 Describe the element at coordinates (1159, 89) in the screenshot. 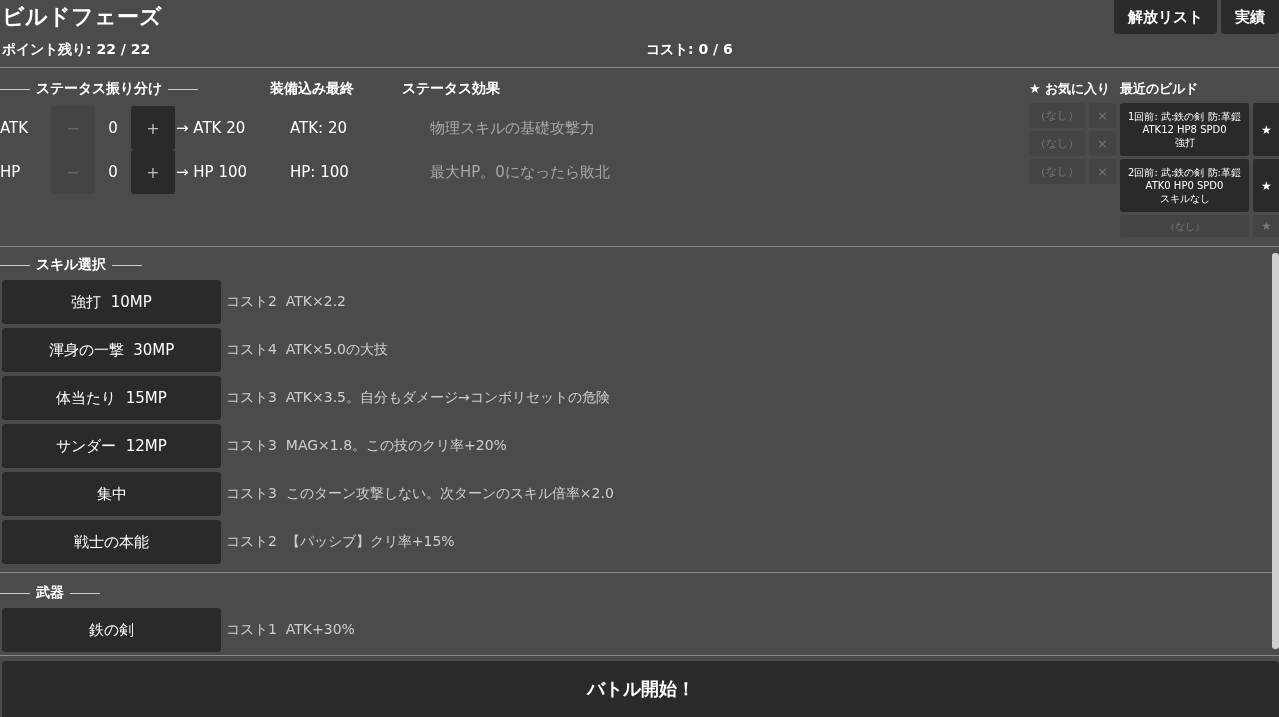

I see `recent-builds-heading: 最近のビルド` at that location.